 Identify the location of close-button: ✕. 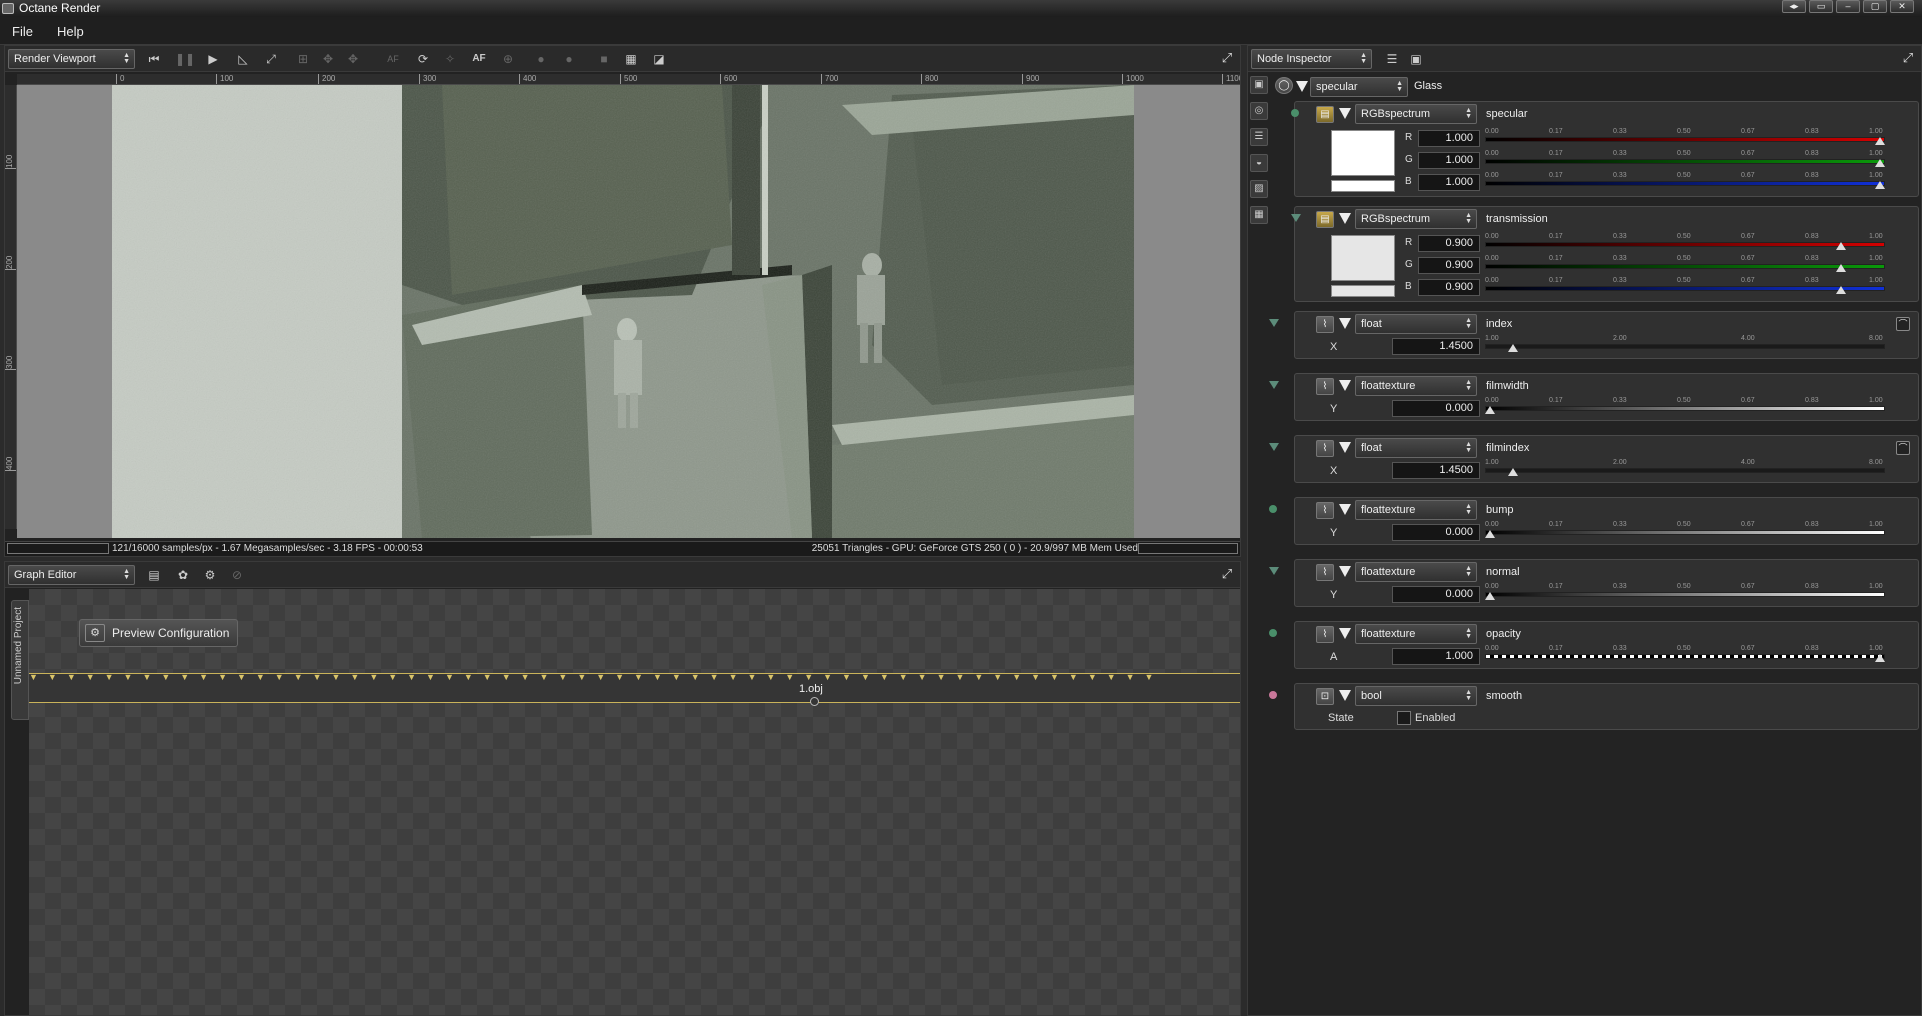
(1902, 6).